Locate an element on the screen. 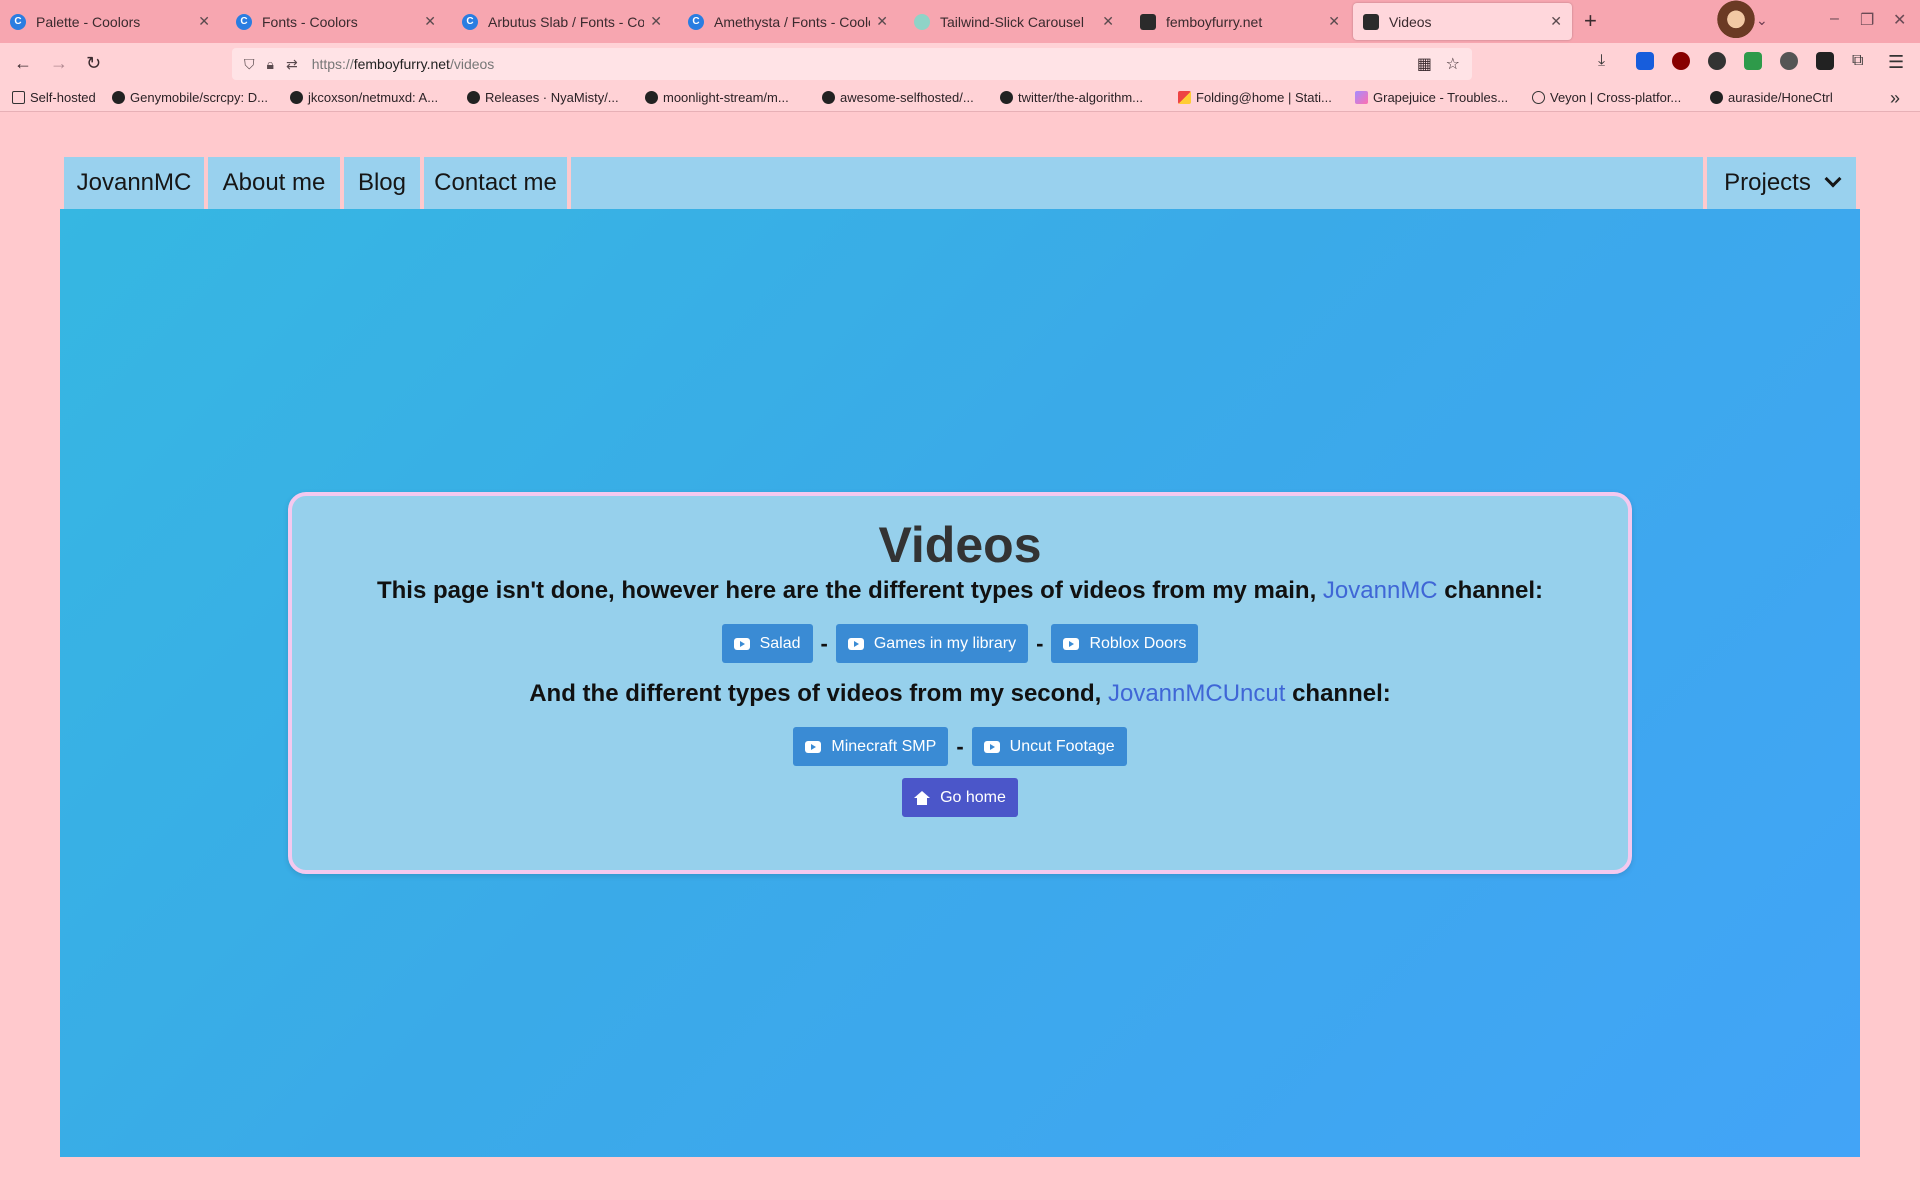  restore-icon: ❐ is located at coordinates (1867, 20).